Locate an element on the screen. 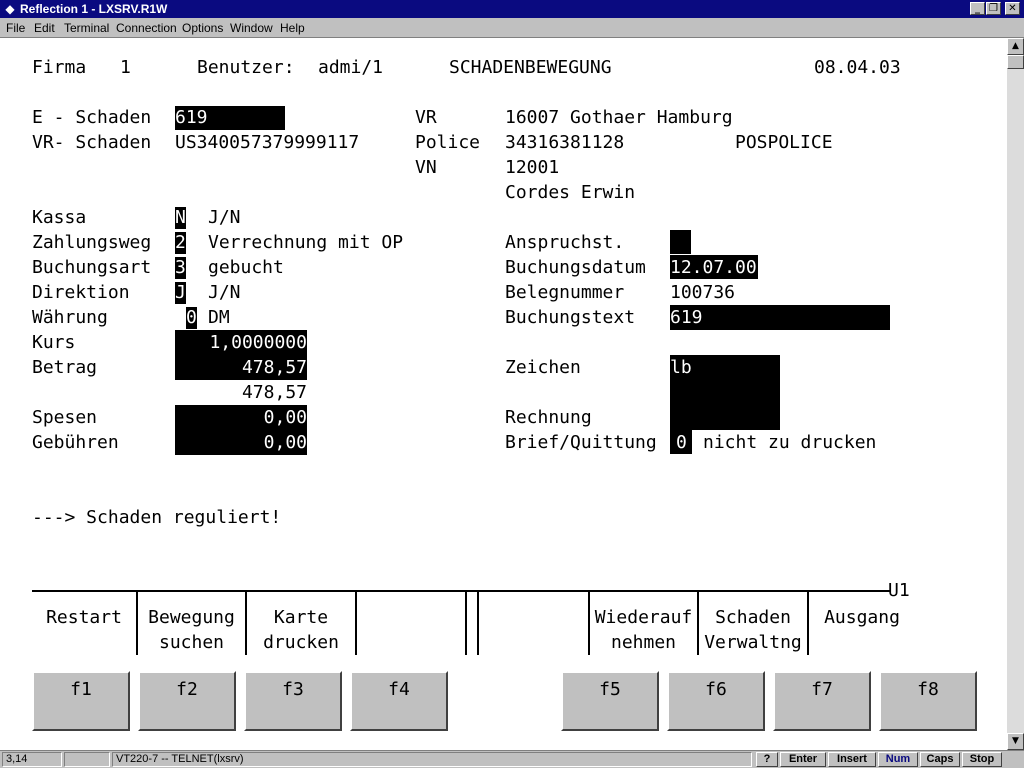 The width and height of the screenshot is (1024, 768). gebuehren-value: 0,00 is located at coordinates (241, 443).